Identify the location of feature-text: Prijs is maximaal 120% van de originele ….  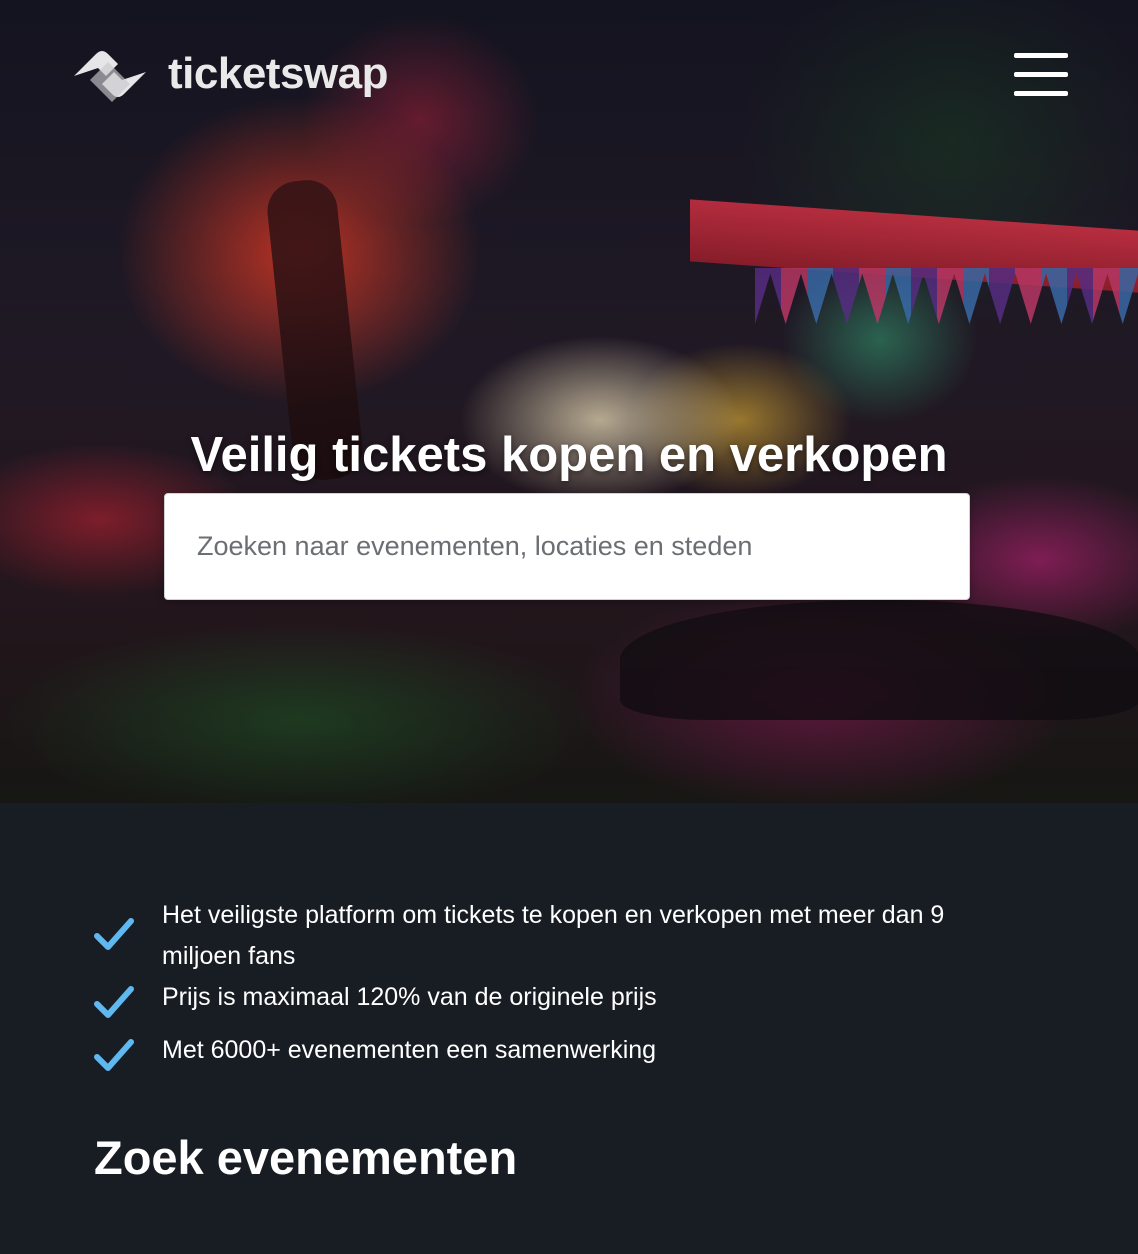
(409, 997).